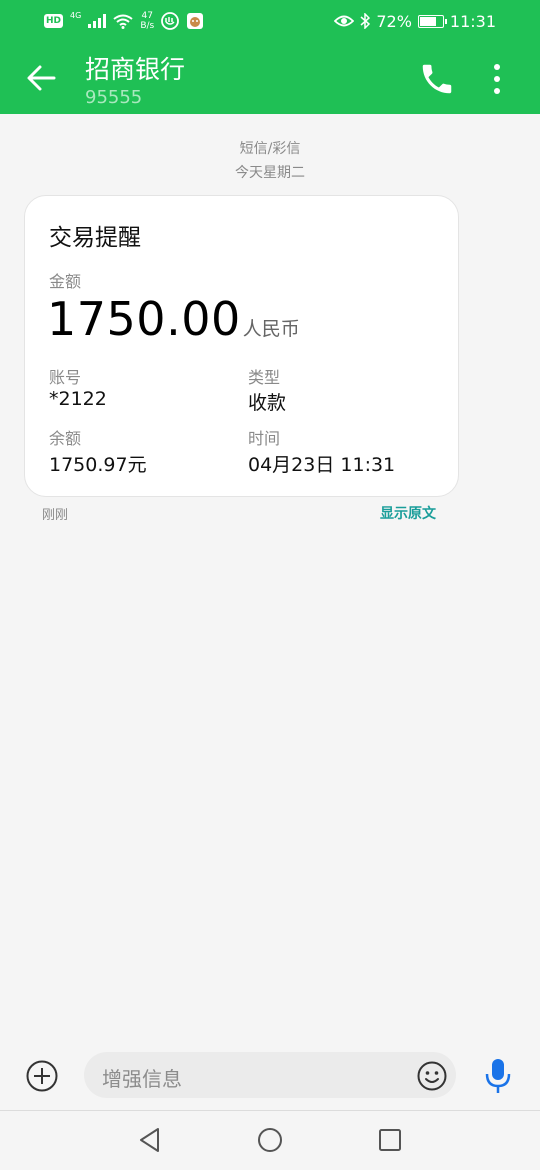  I want to click on message-input-placeholder: 增强信息, so click(142, 1079).